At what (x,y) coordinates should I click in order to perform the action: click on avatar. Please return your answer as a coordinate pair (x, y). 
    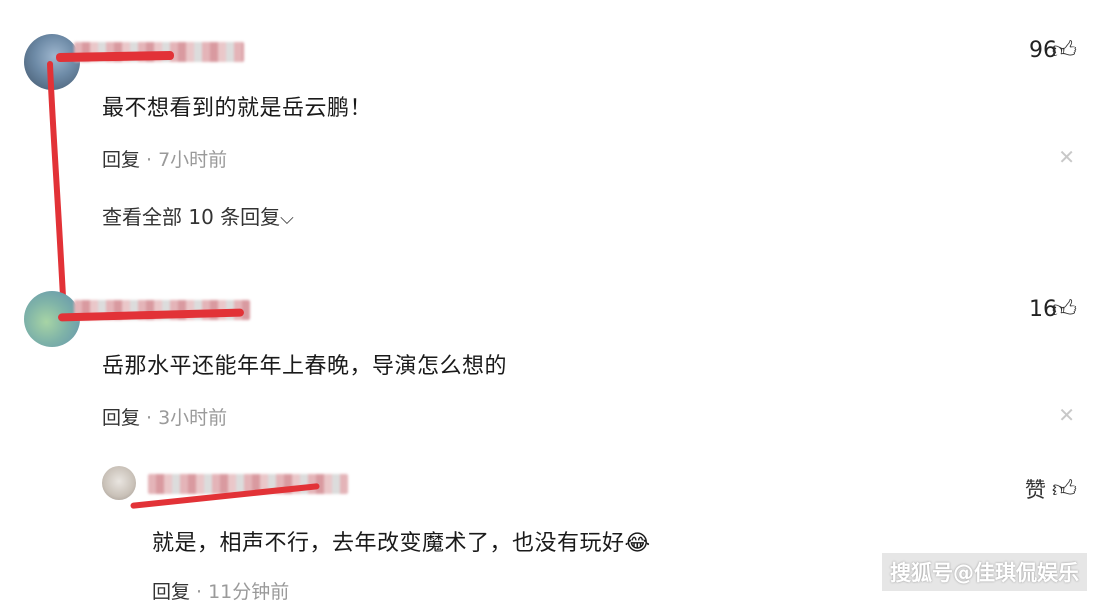
    Looking at the image, I should click on (119, 483).